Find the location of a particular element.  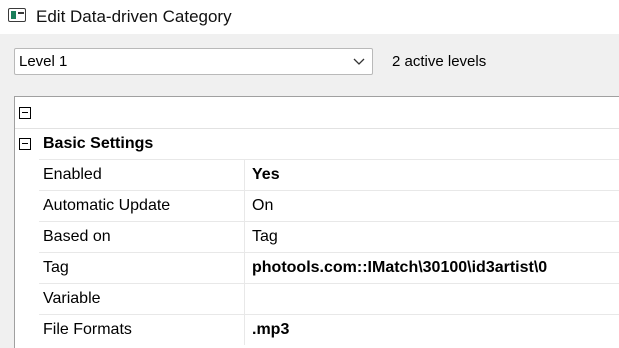

property-row-enabled: Enabled Yes is located at coordinates (329, 174).